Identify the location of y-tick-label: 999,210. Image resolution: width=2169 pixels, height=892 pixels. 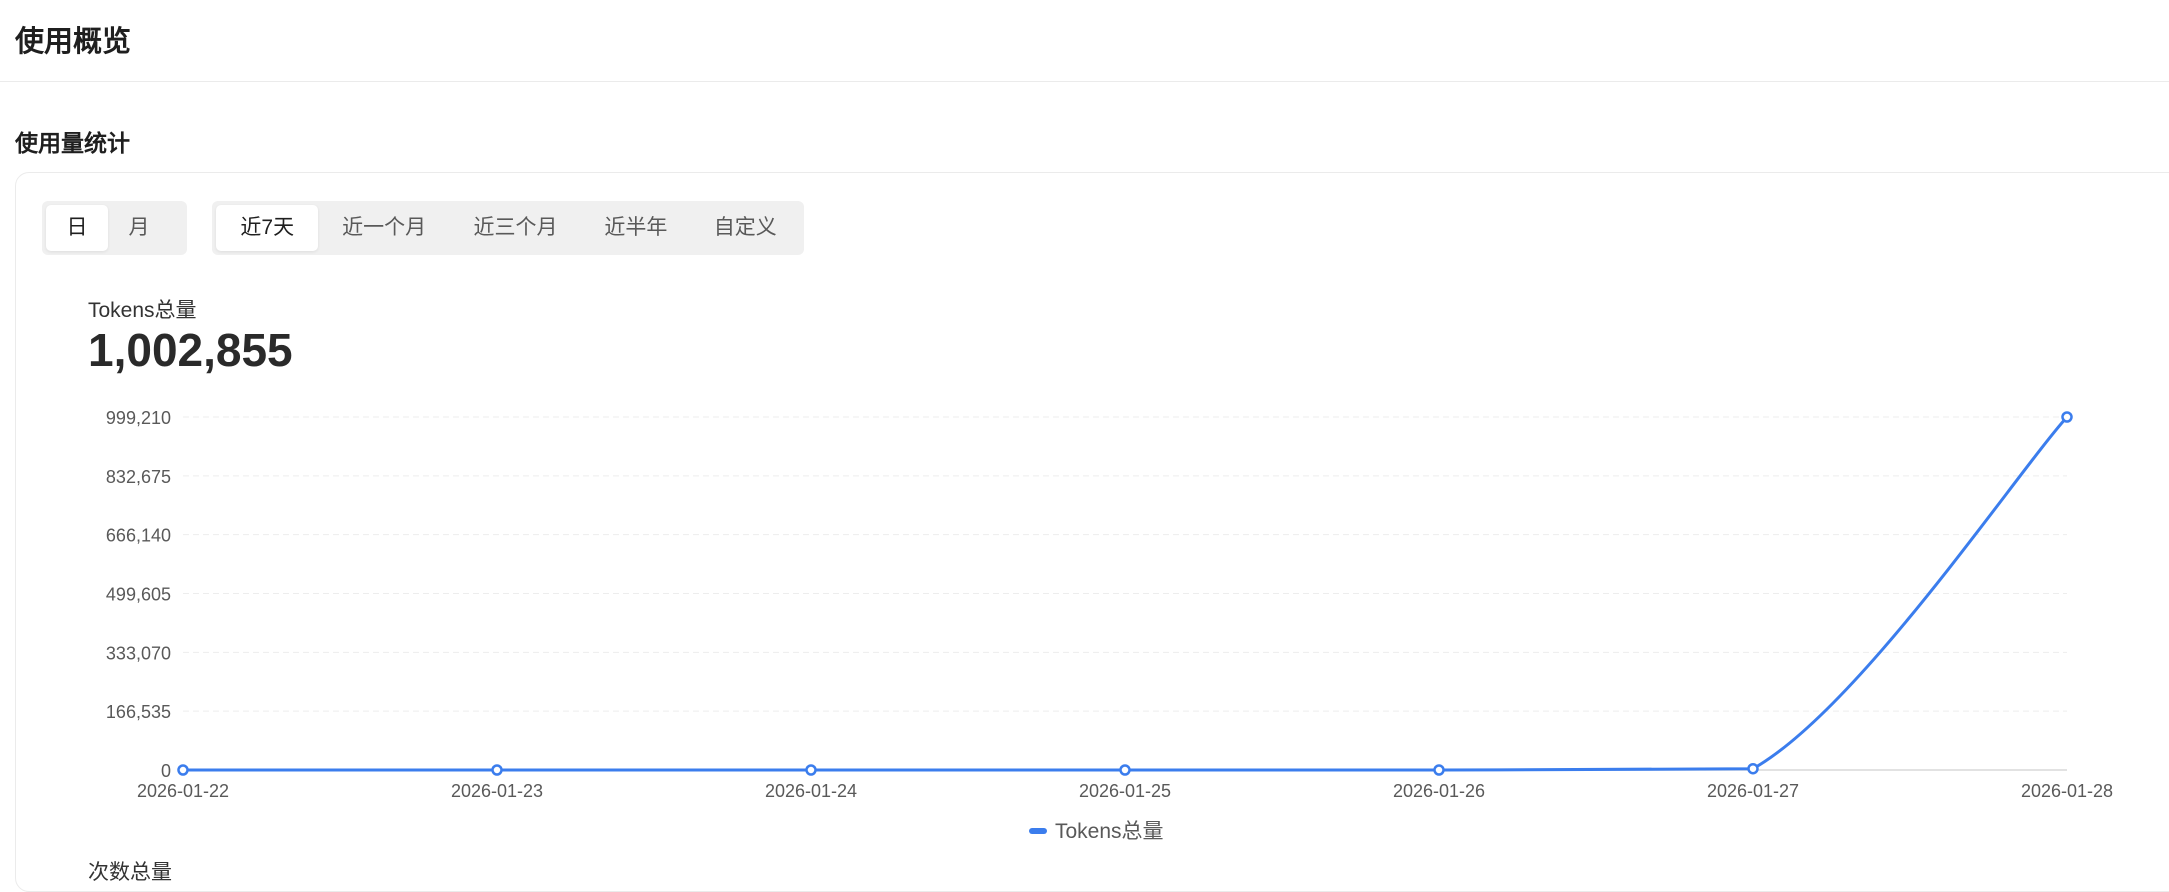
(138, 418).